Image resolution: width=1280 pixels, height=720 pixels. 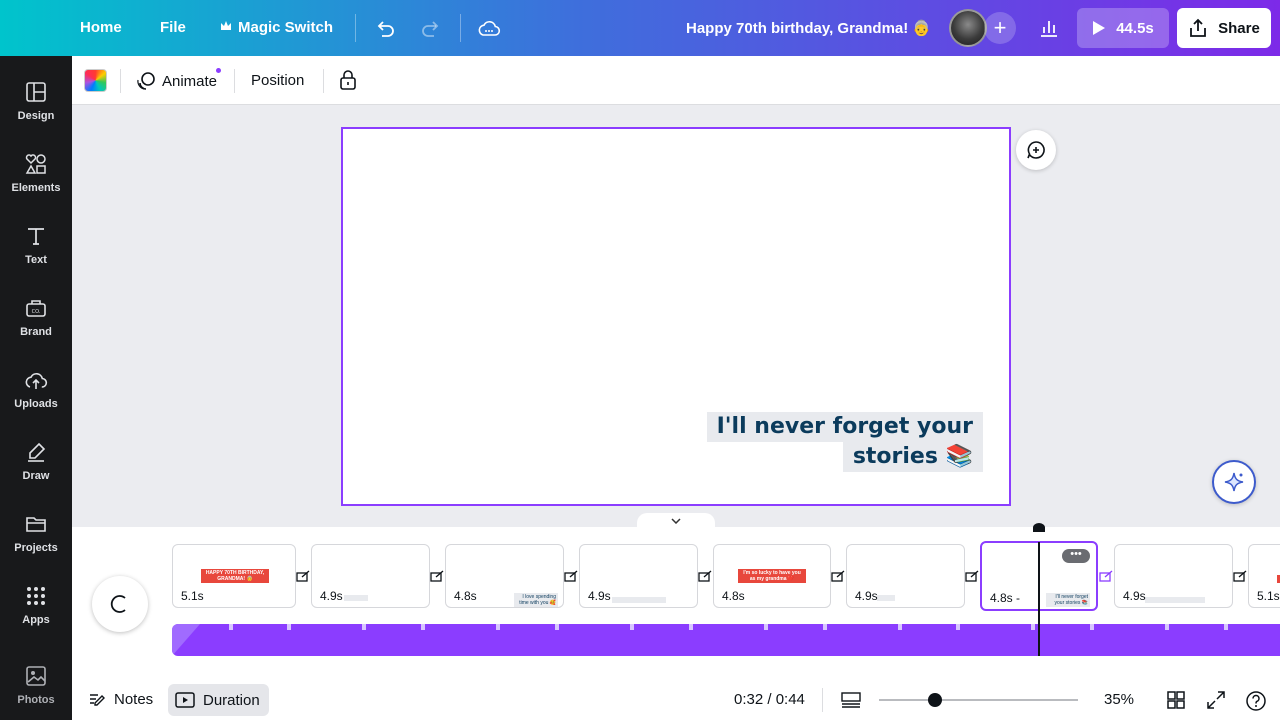 I want to click on page-duration: 4.8s -, so click(x=1005, y=598).